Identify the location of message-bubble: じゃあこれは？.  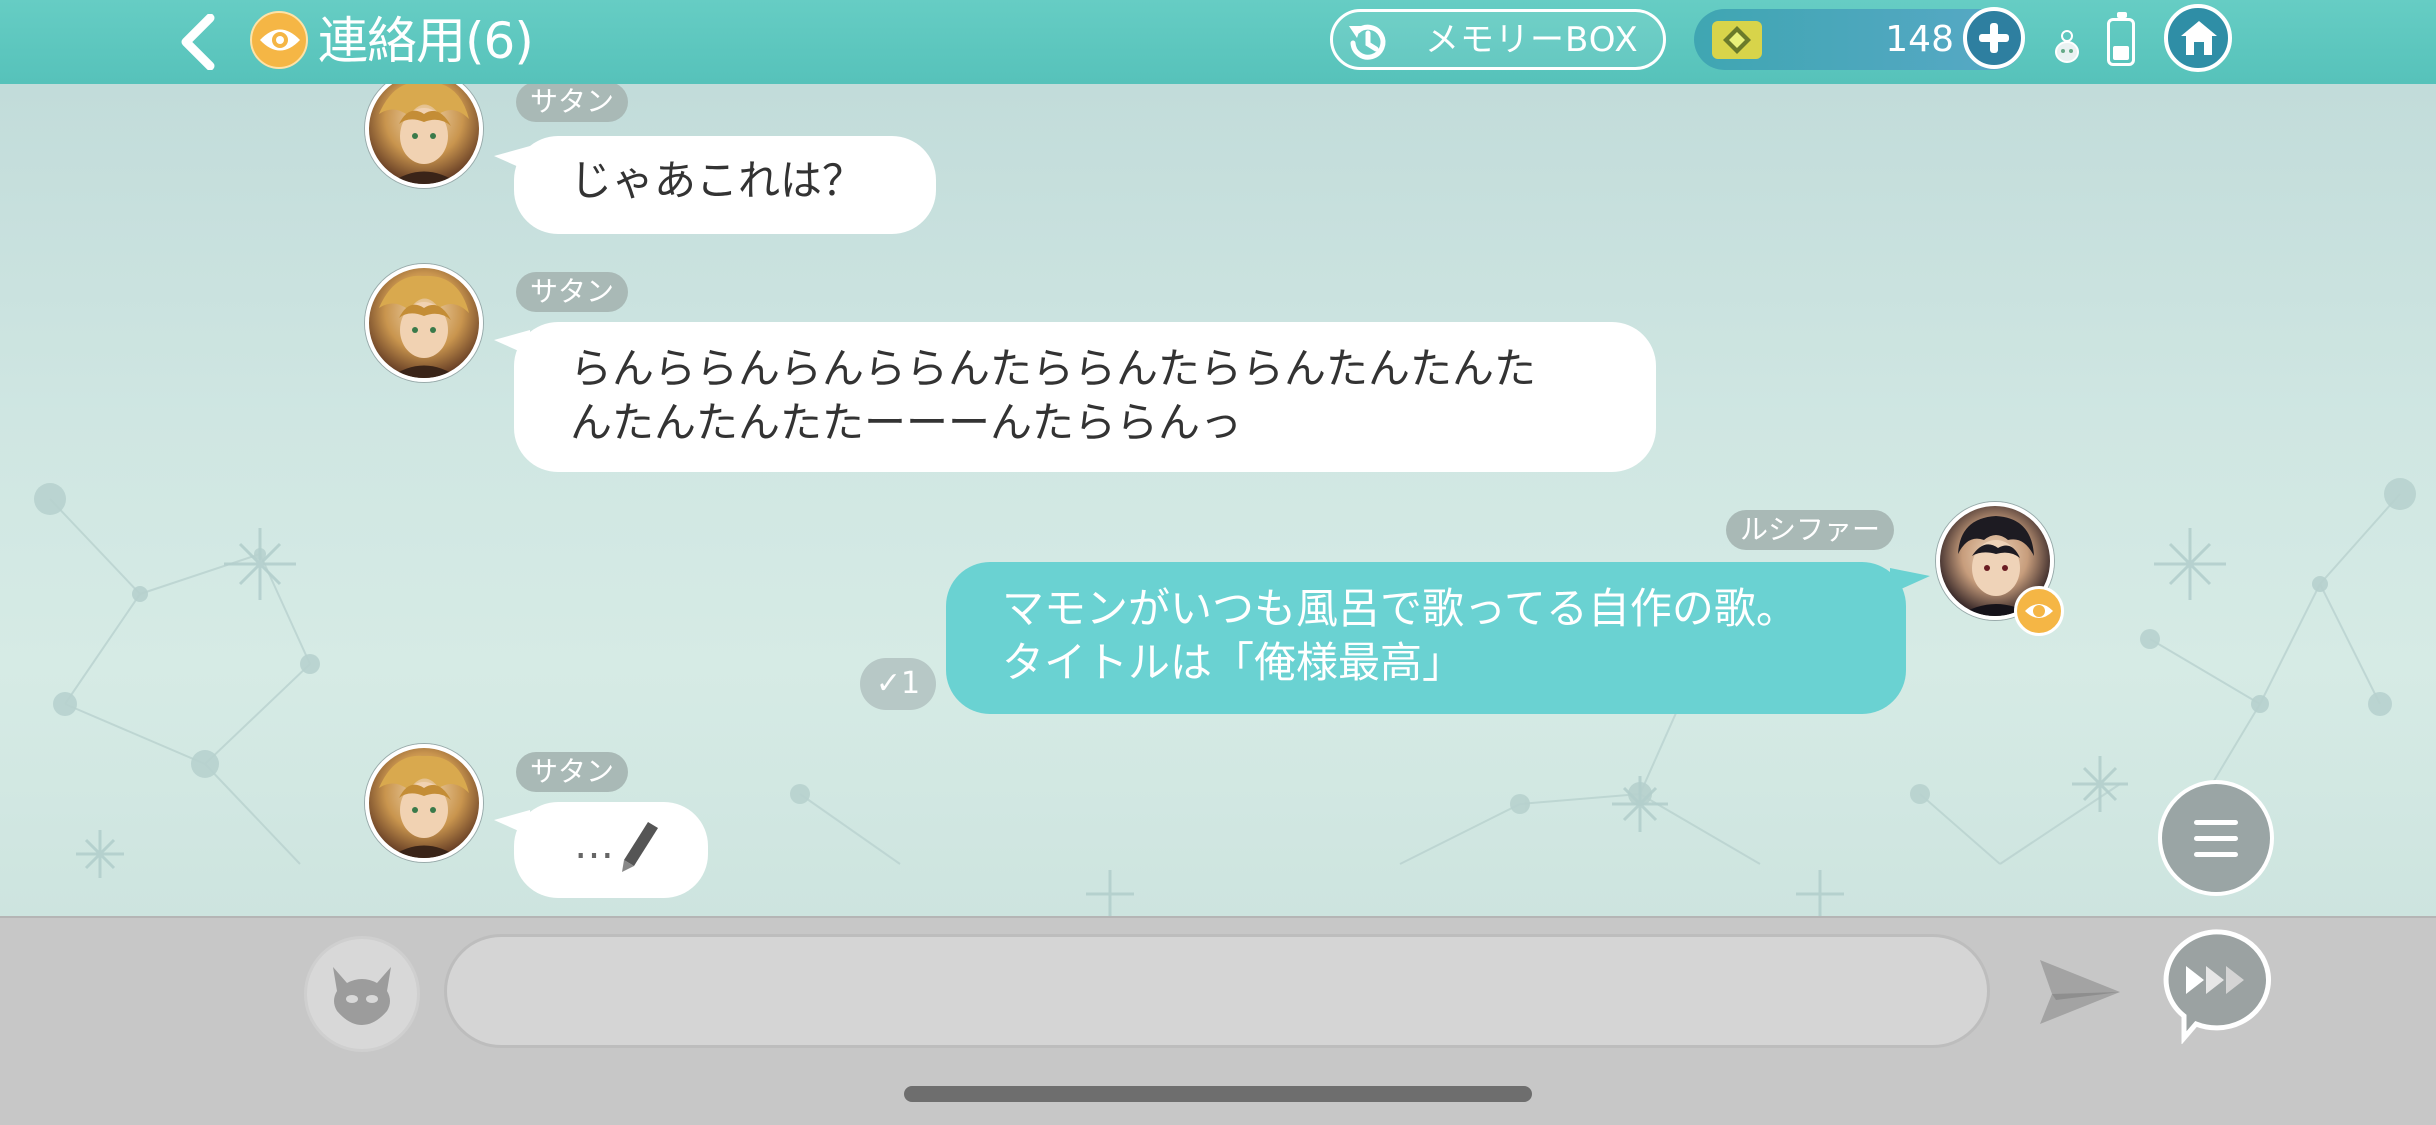
(725, 185).